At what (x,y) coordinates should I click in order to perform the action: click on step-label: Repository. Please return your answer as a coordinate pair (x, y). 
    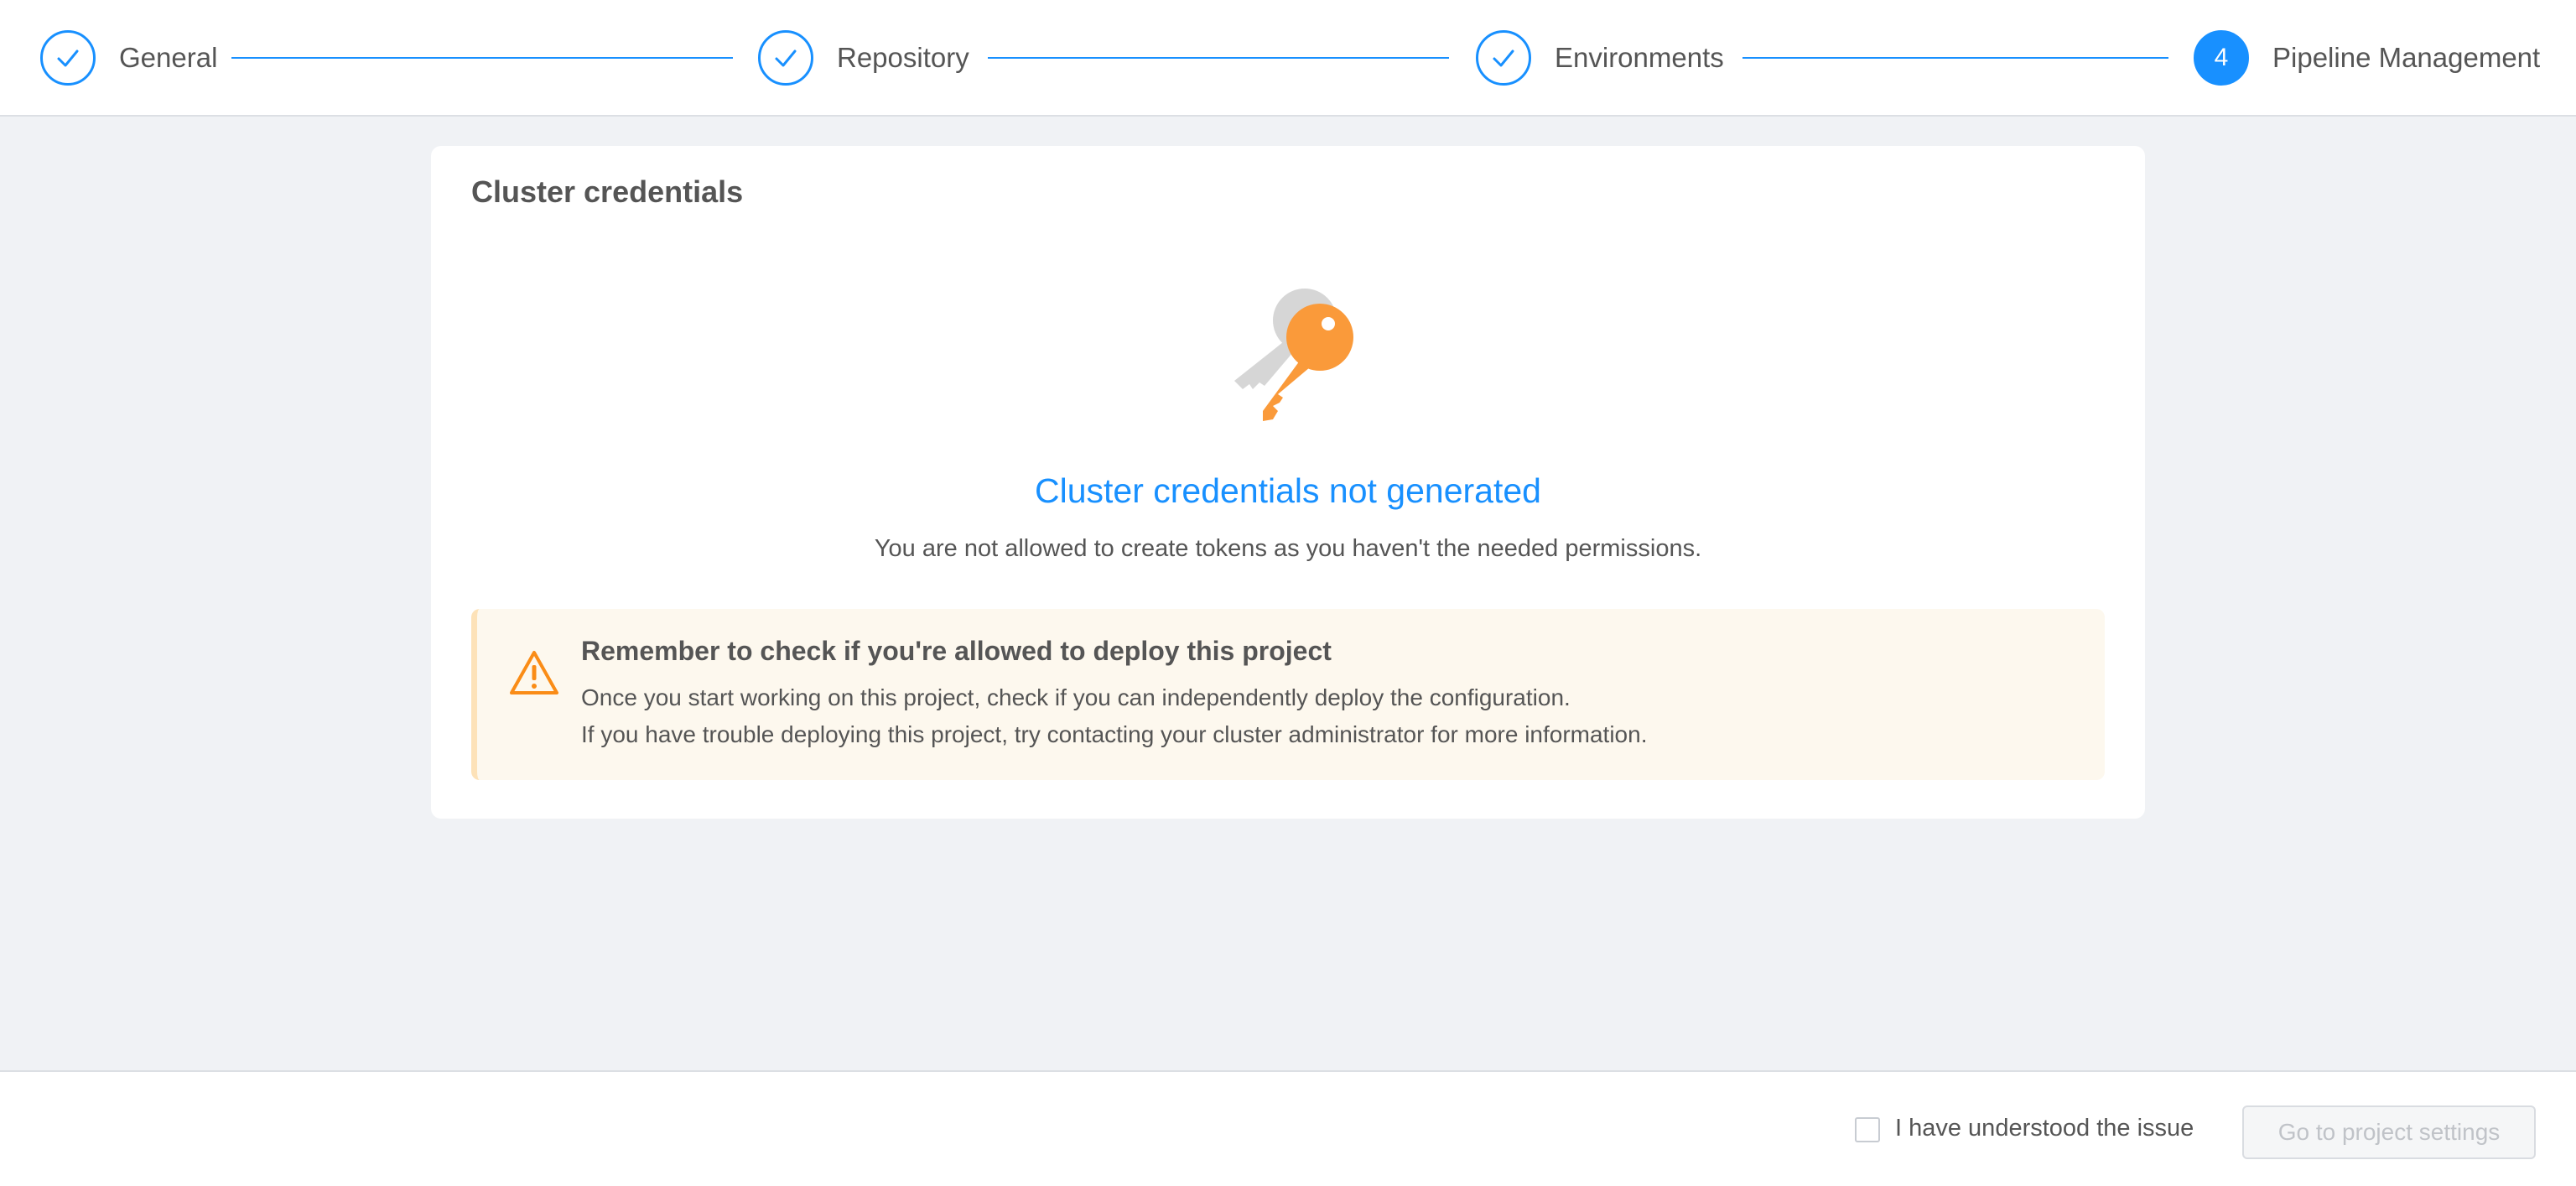
    Looking at the image, I should click on (903, 57).